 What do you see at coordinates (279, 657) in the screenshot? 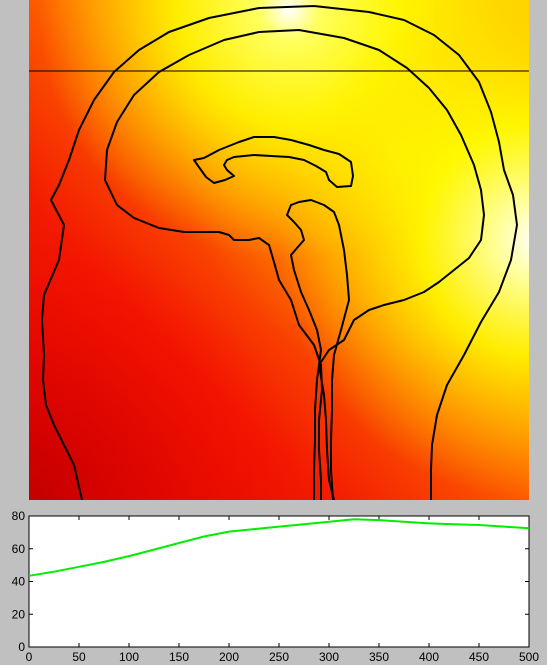
I see `x-tick-label: 250` at bounding box center [279, 657].